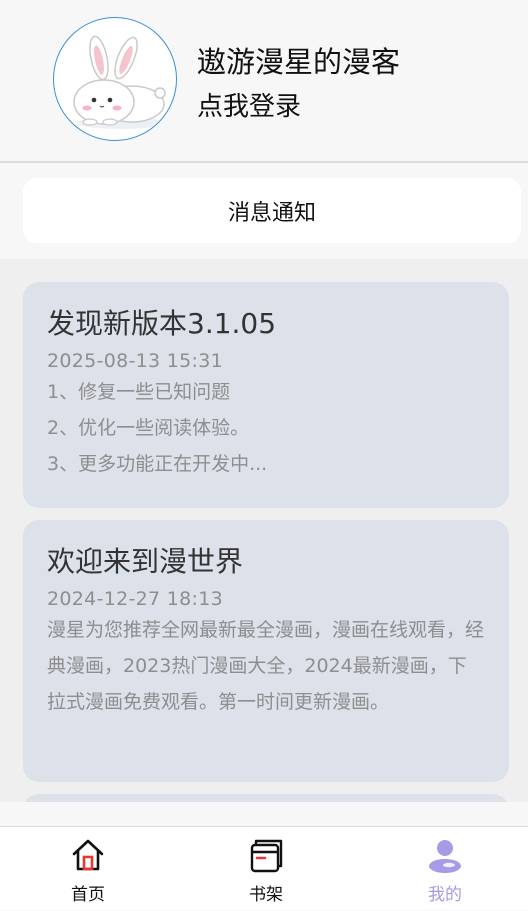  Describe the element at coordinates (148, 428) in the screenshot. I see `notice-line: 2、优化一些阅读体验。` at that location.